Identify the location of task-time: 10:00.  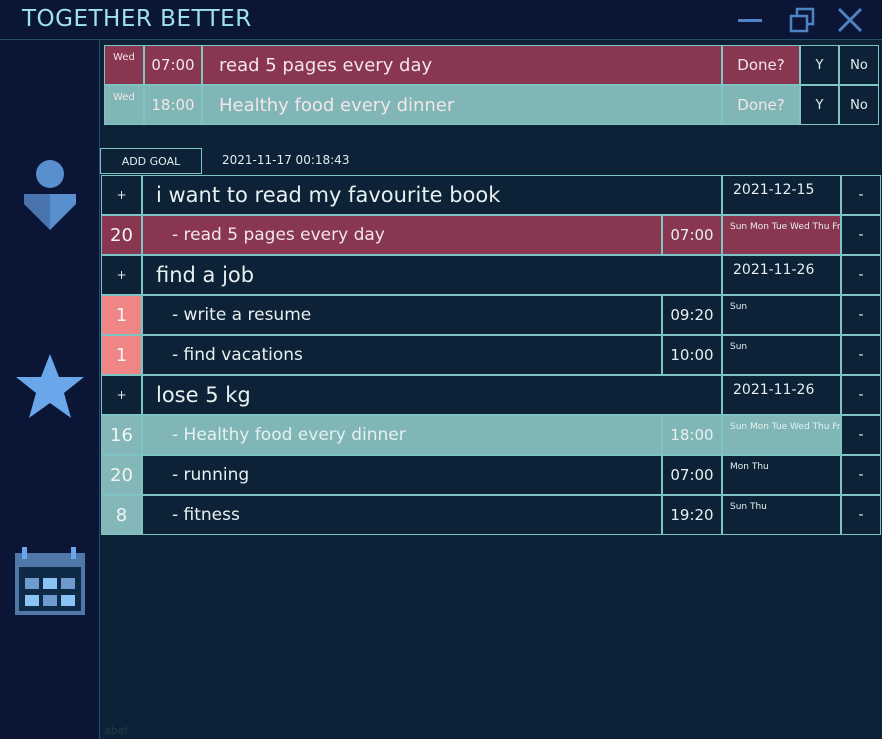
(692, 355).